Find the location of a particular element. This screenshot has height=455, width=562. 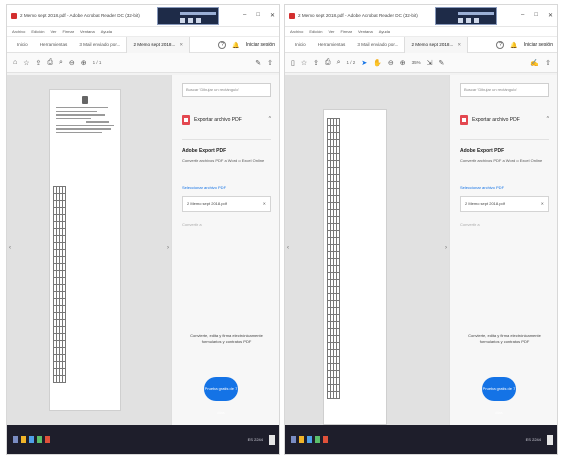

table-row is located at coordinates (59, 351).